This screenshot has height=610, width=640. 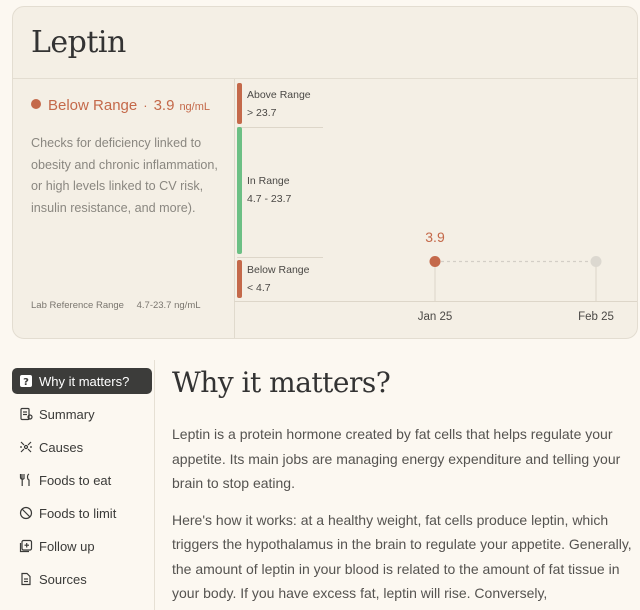 What do you see at coordinates (26, 414) in the screenshot?
I see `summary-icon` at bounding box center [26, 414].